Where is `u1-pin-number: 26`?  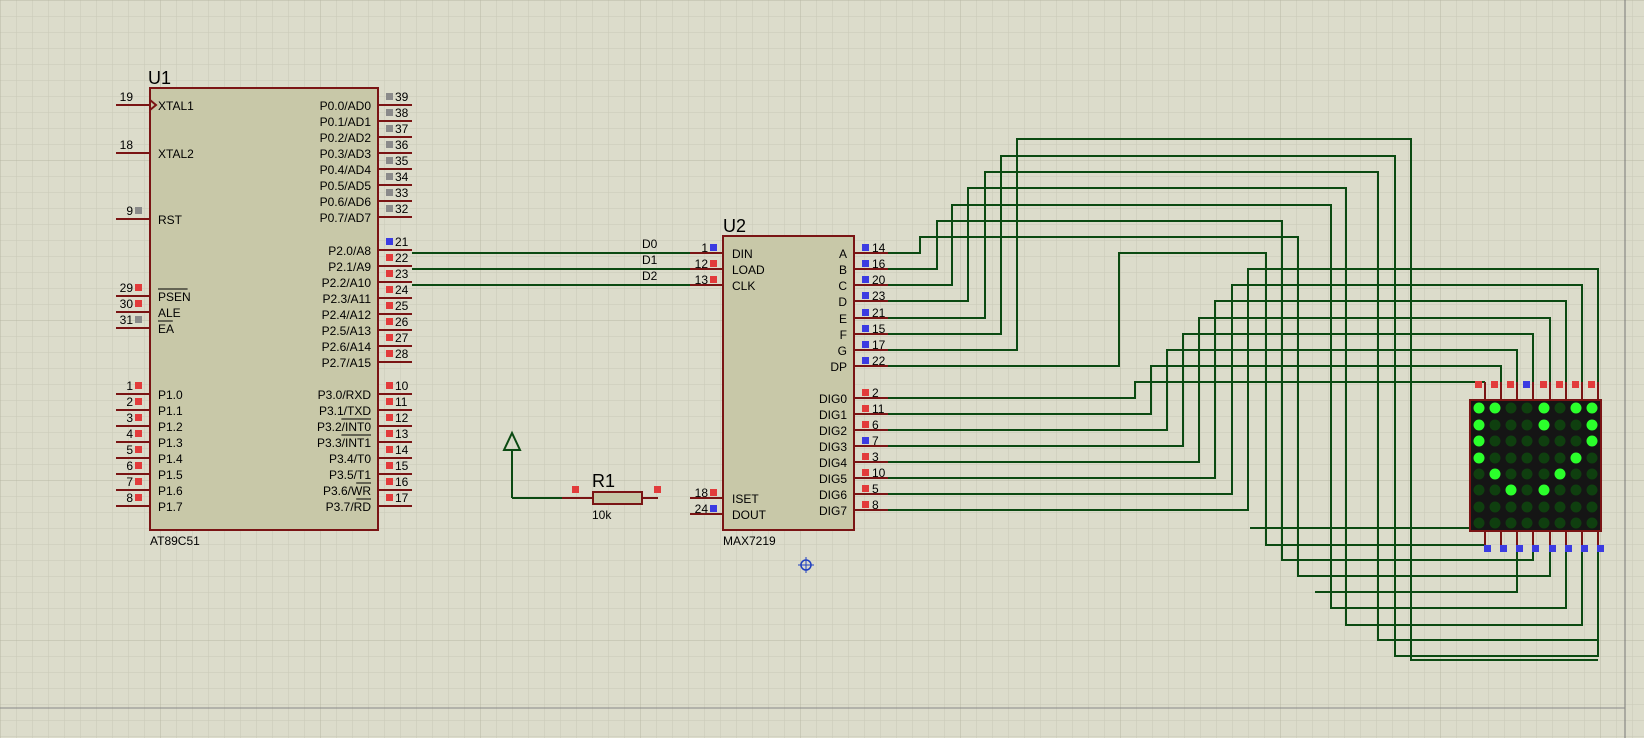
u1-pin-number: 26 is located at coordinates (402, 322).